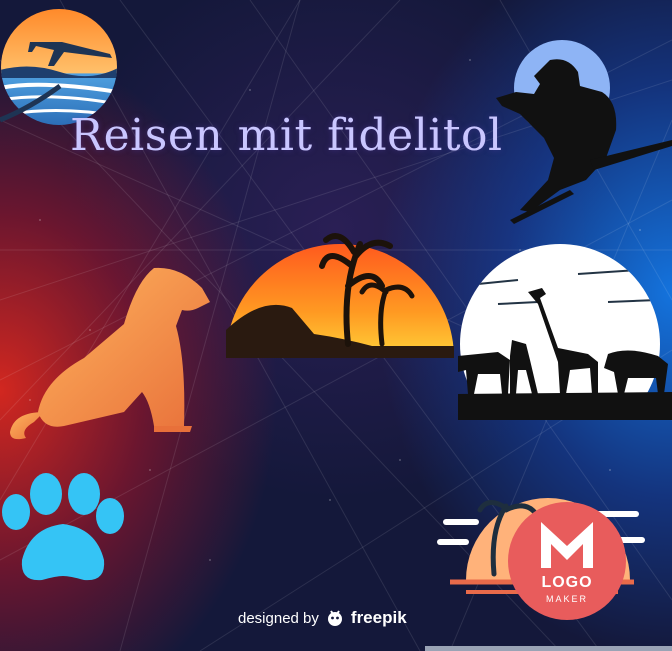 The width and height of the screenshot is (672, 651). What do you see at coordinates (548, 648) in the screenshot?
I see `bottom-strip` at bounding box center [548, 648].